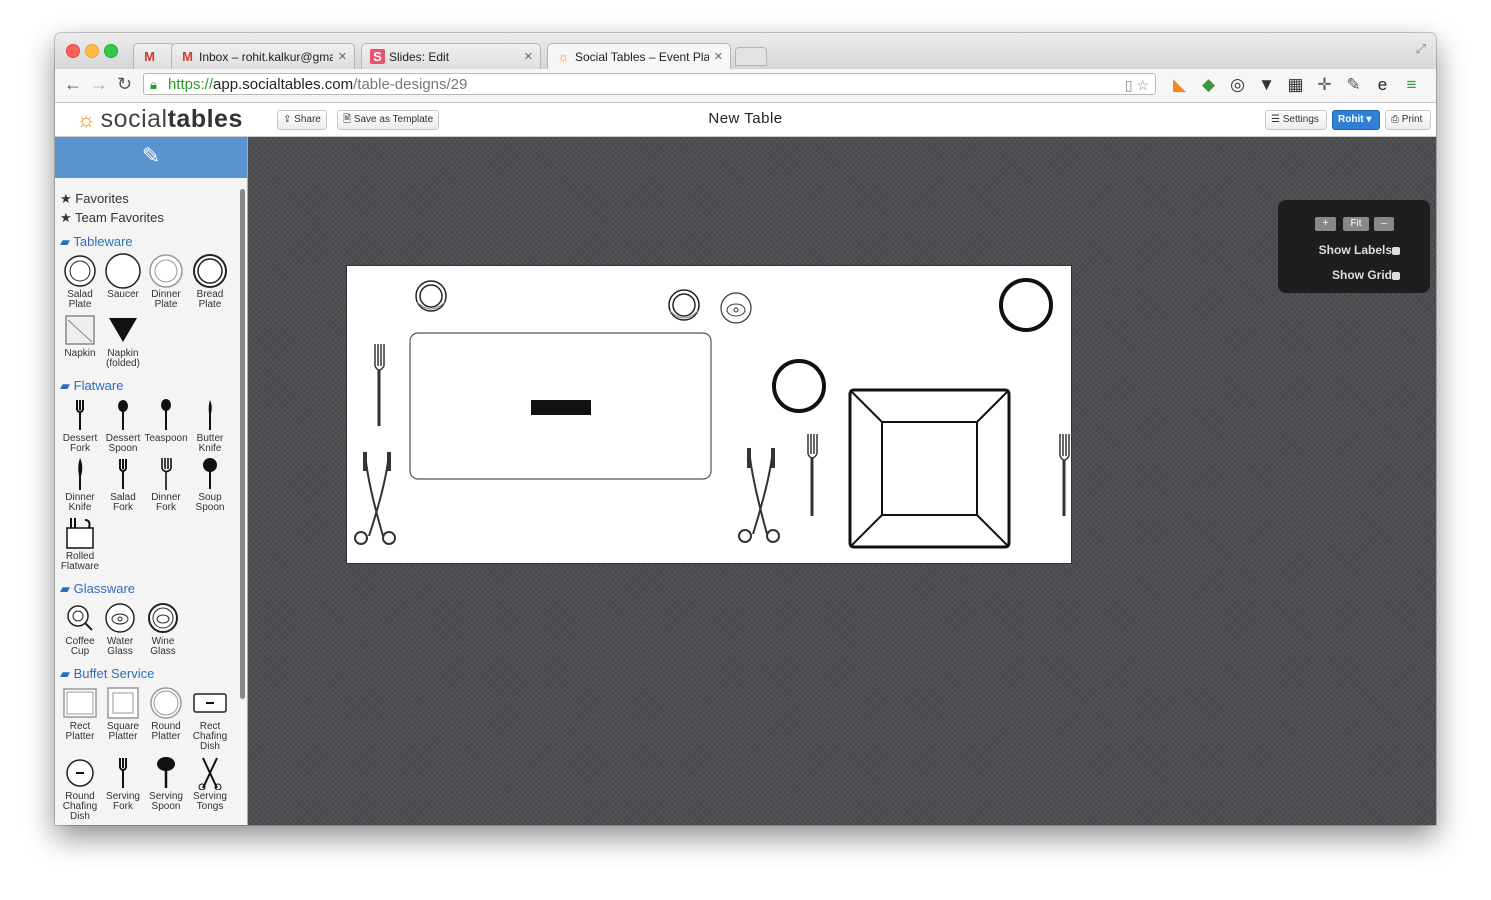  I want to click on salad-fork-object, so click(812, 475).